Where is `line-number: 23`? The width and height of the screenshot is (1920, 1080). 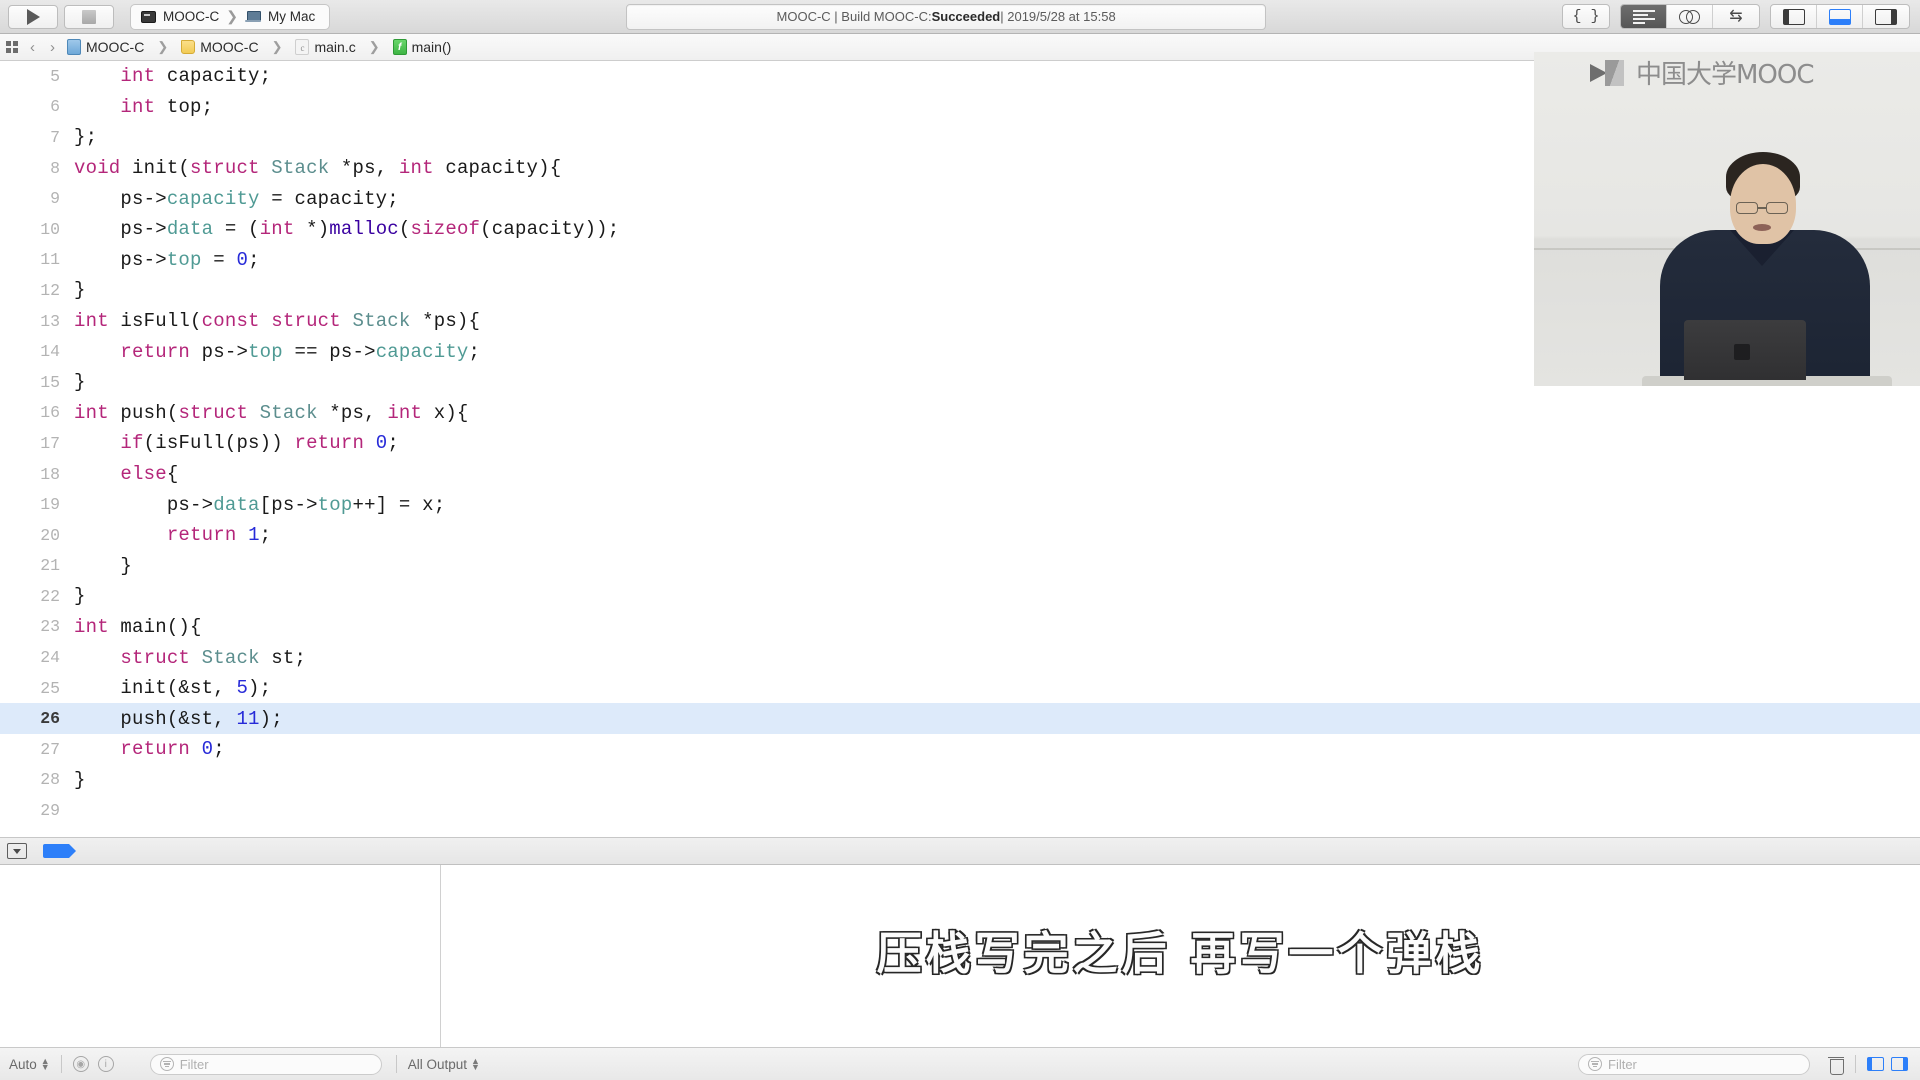
line-number: 23 is located at coordinates (37, 626).